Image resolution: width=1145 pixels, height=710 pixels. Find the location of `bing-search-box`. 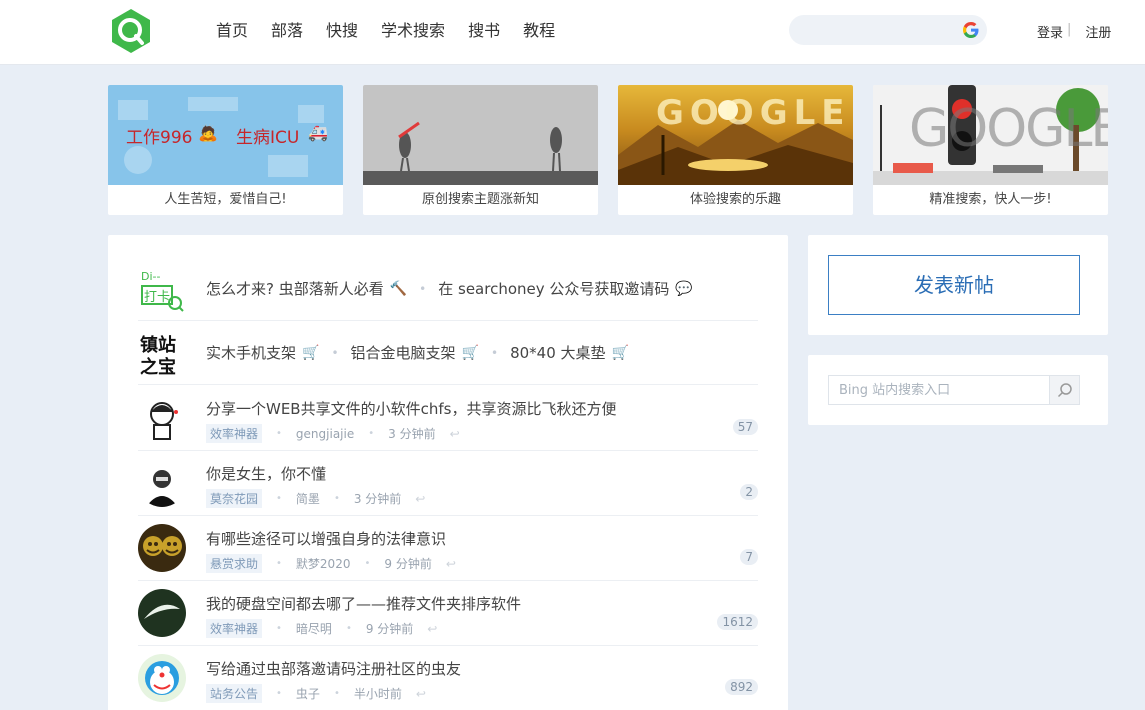

bing-search-box is located at coordinates (954, 390).